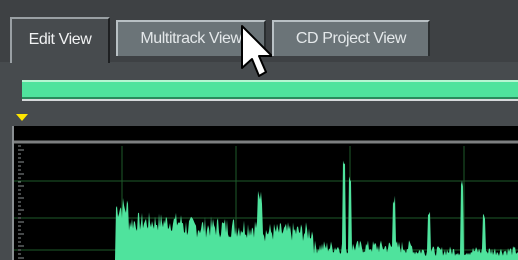 This screenshot has height=260, width=518. What do you see at coordinates (256, 51) in the screenshot?
I see `mouse-pointer-icon` at bounding box center [256, 51].